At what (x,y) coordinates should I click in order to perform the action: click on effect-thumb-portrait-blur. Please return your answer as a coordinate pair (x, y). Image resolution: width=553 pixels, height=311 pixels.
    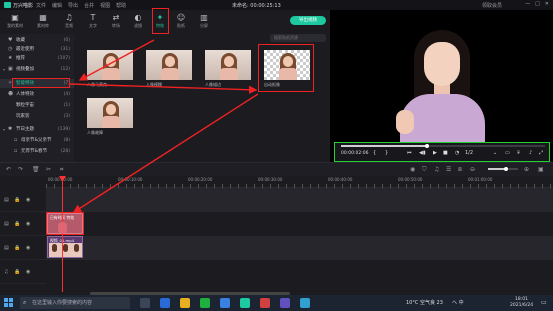
    Looking at the image, I should click on (169, 65).